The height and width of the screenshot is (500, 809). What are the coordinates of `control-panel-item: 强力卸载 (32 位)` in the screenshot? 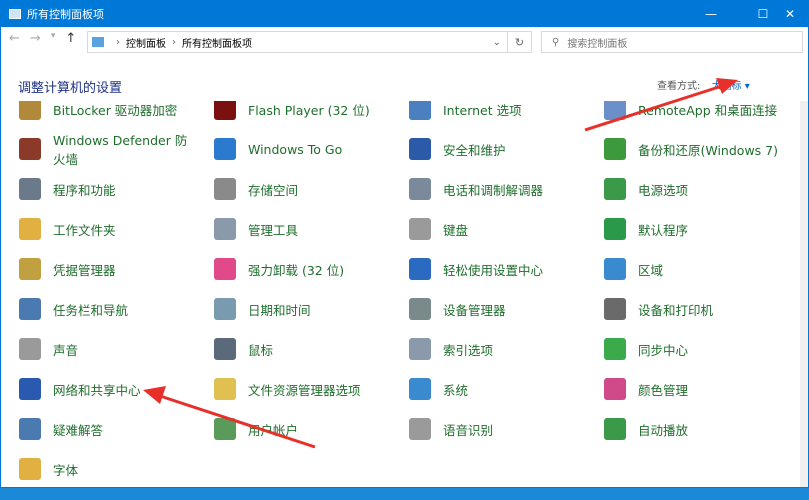 It's located at (293, 269).